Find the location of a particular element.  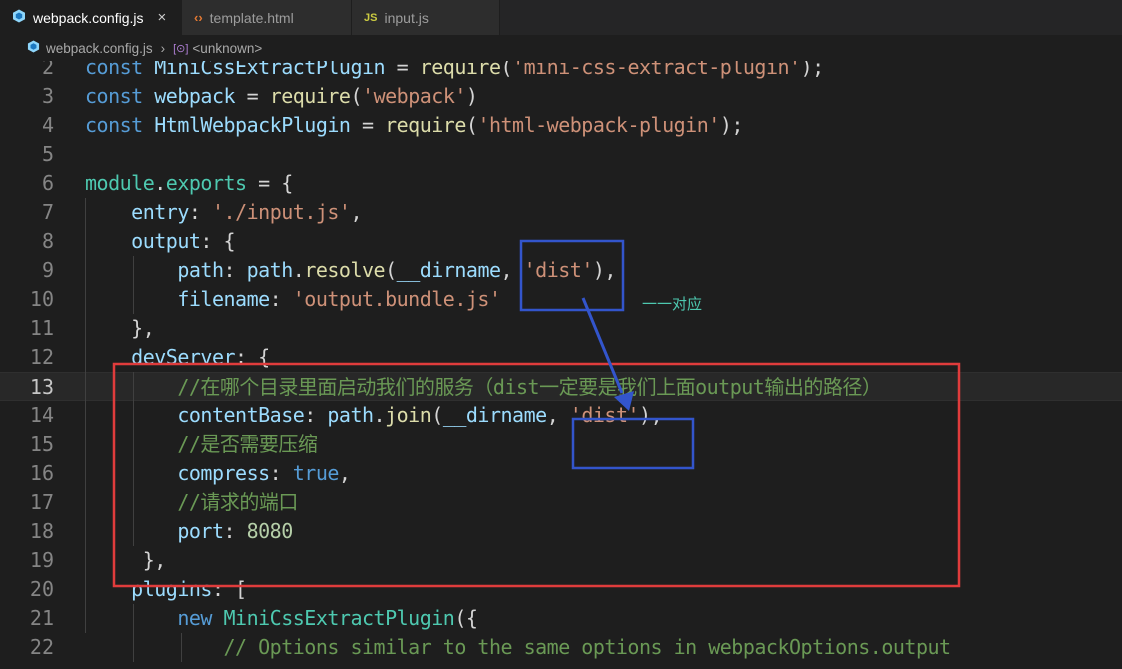

line-number: 11 is located at coordinates (41, 328).